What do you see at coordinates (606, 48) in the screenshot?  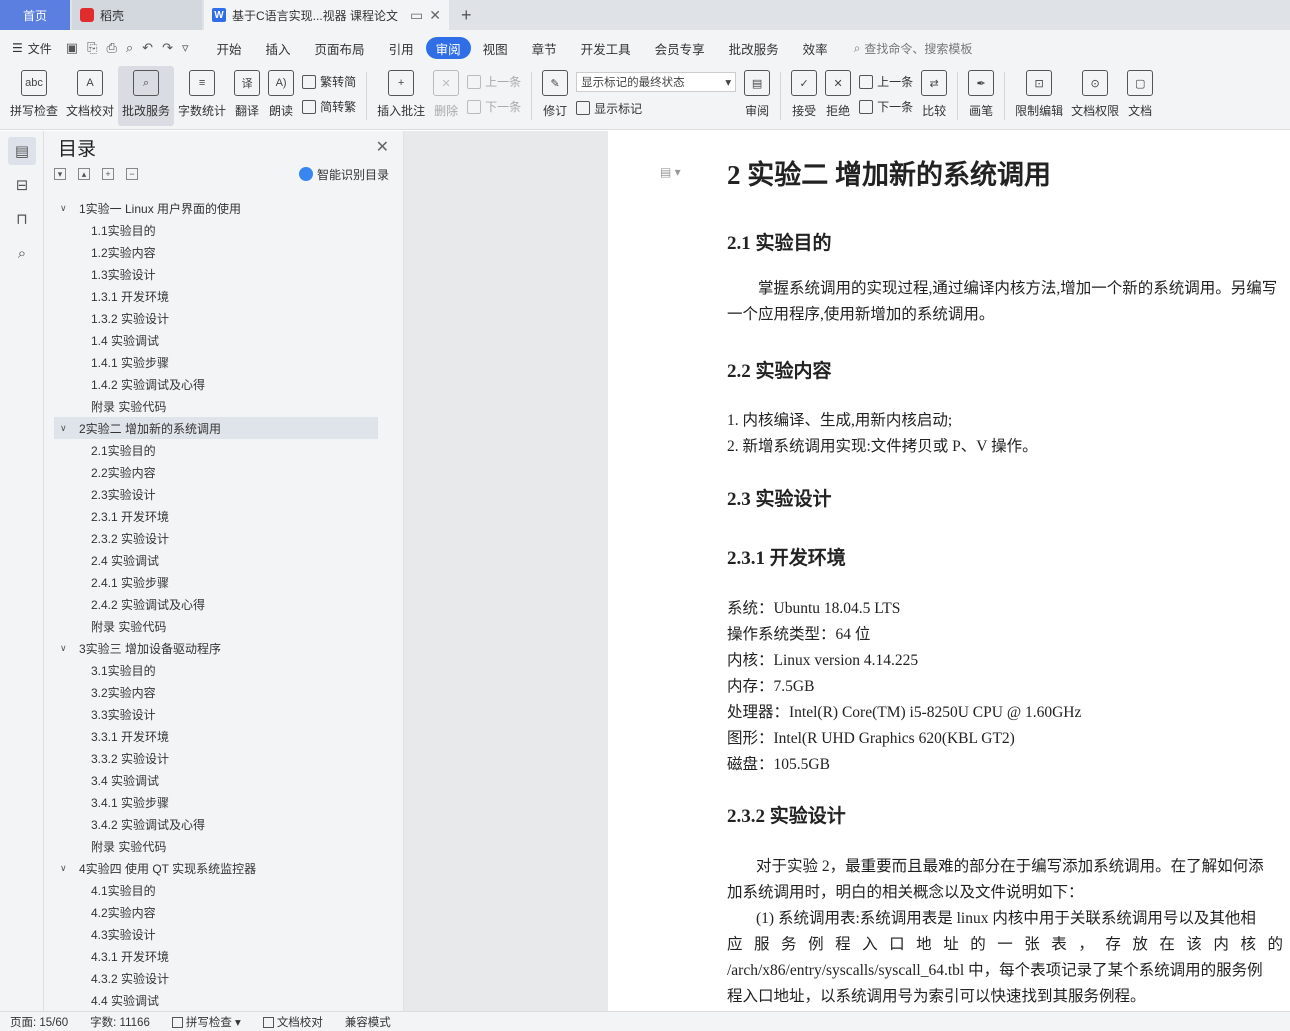 I see `menu-devtools: 开发工具` at bounding box center [606, 48].